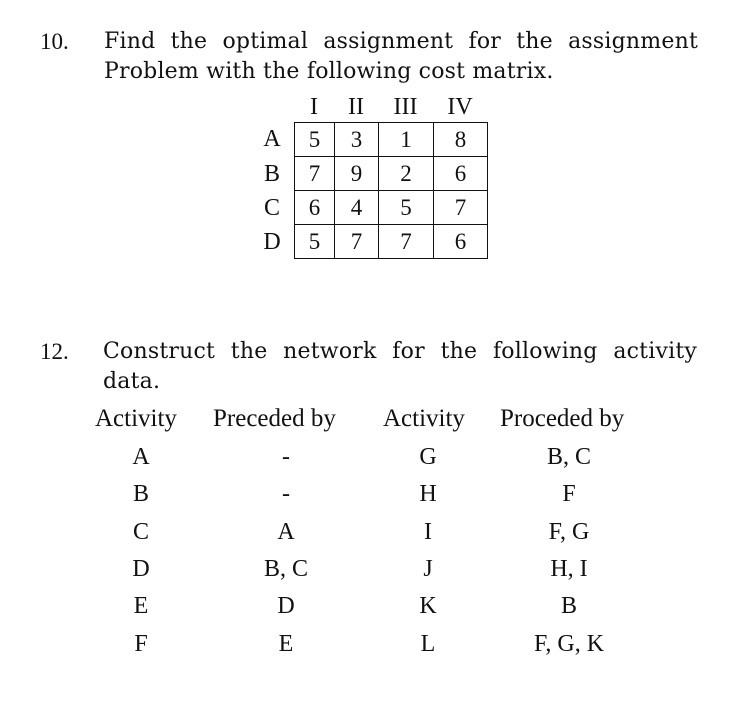 This screenshot has width=741, height=710. I want to click on matrix-cell: 2, so click(406, 173).